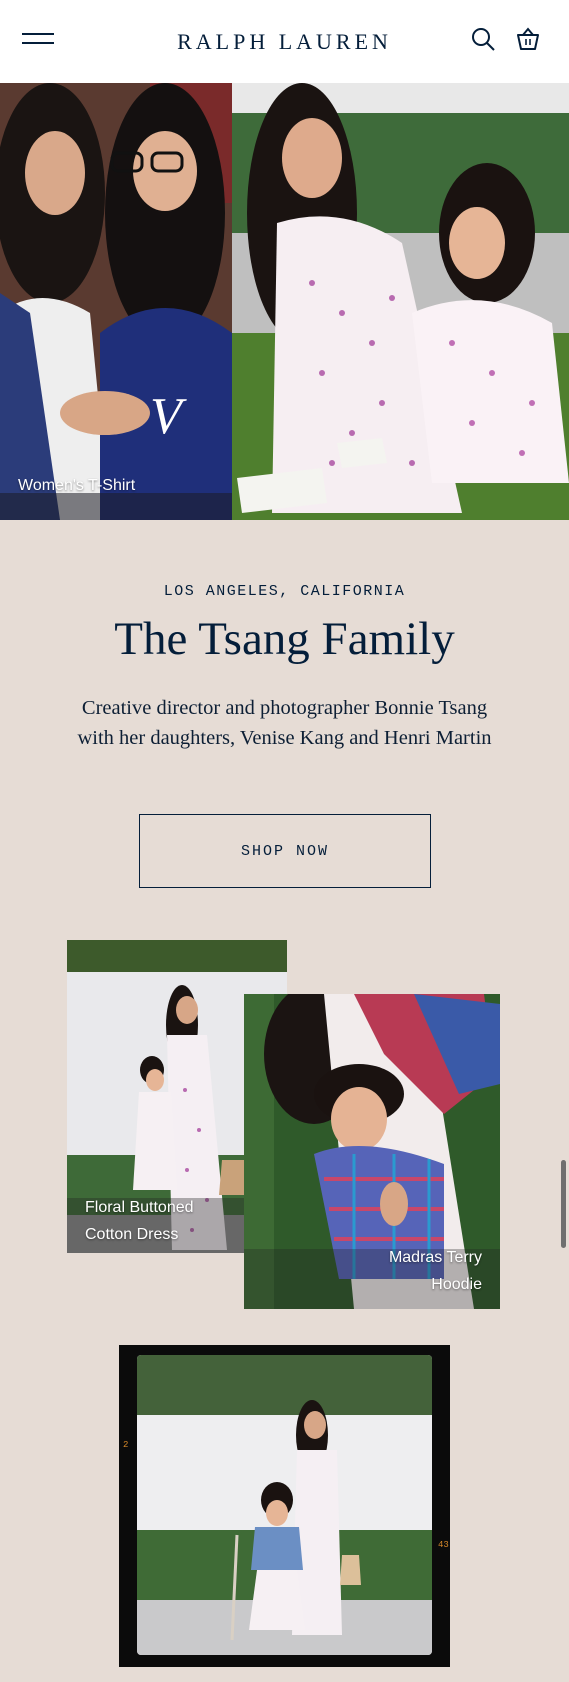  I want to click on film-mark-right: 43, so click(443, 1545).